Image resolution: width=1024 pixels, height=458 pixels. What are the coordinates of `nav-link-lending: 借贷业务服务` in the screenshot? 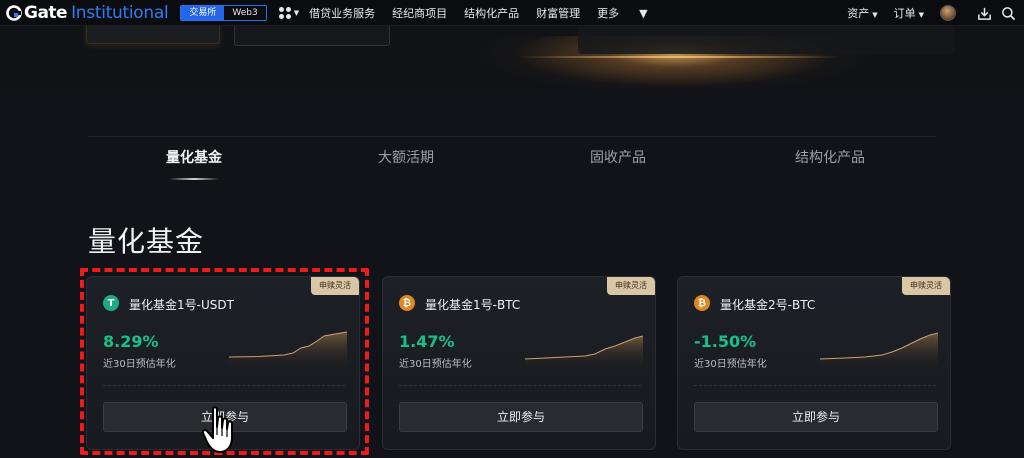 It's located at (342, 13).